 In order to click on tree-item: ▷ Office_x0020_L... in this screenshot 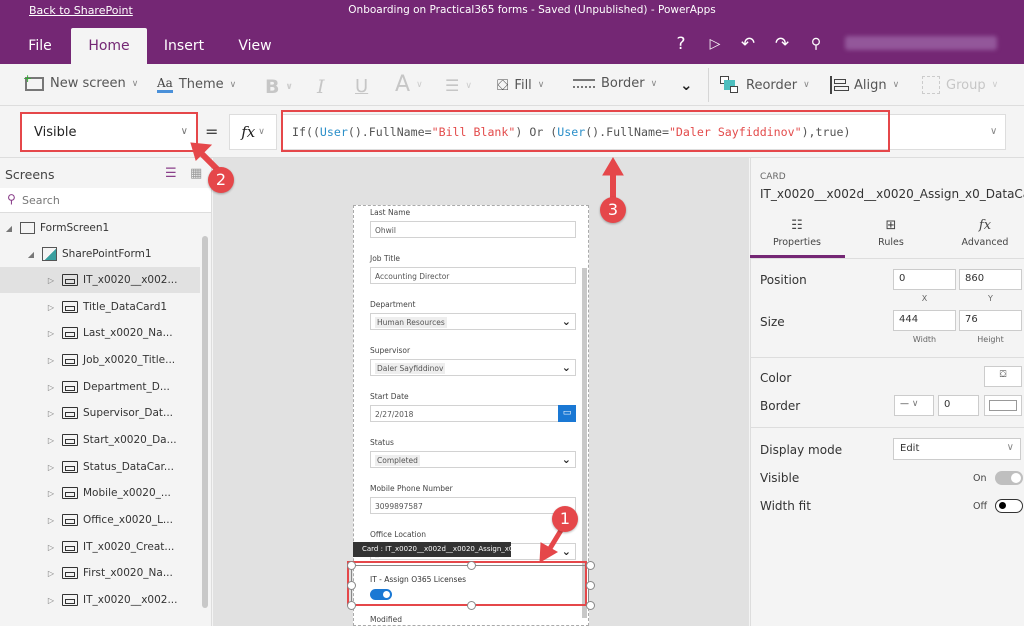, I will do `click(100, 520)`.